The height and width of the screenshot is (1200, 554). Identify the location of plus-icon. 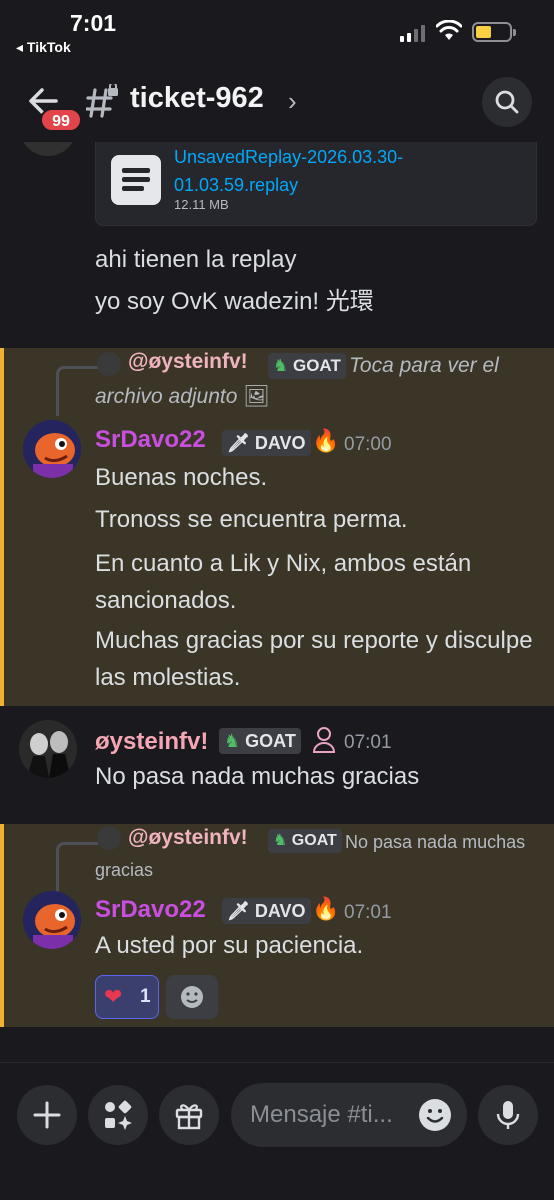
(47, 1115).